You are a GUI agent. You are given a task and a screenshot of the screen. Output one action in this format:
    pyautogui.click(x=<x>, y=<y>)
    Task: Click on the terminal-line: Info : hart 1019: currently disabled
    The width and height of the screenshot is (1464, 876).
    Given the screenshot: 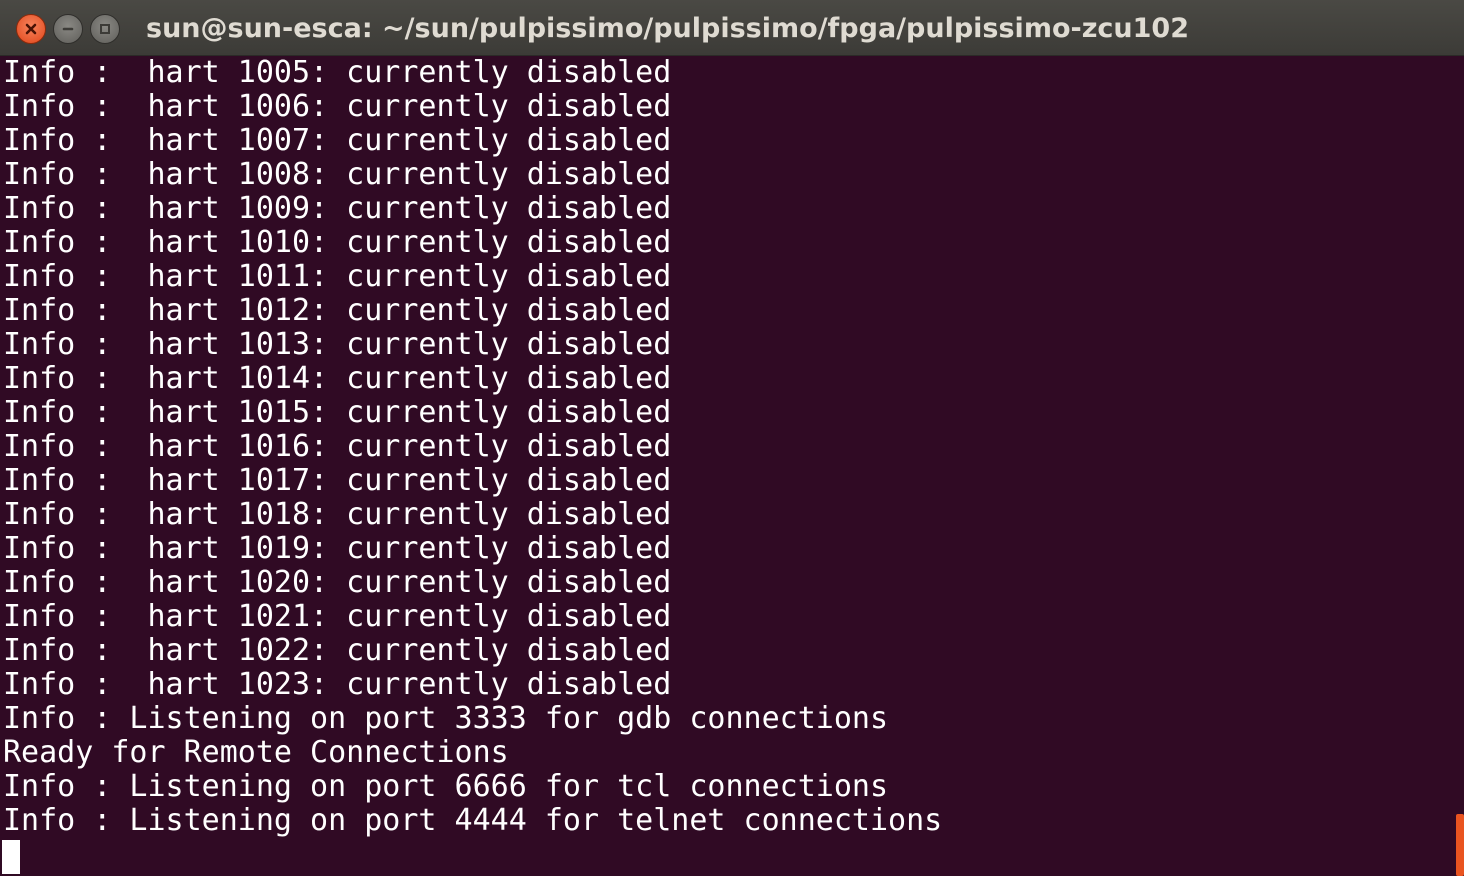 What is the action you would take?
    pyautogui.click(x=337, y=548)
    